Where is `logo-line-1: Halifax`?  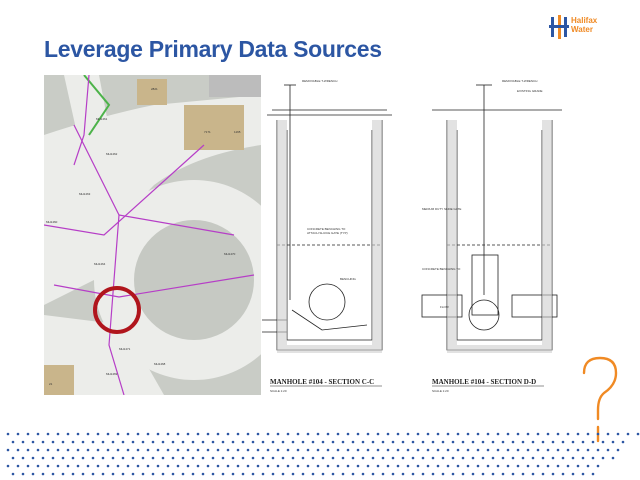
logo-line-1: Halifax is located at coordinates (584, 20).